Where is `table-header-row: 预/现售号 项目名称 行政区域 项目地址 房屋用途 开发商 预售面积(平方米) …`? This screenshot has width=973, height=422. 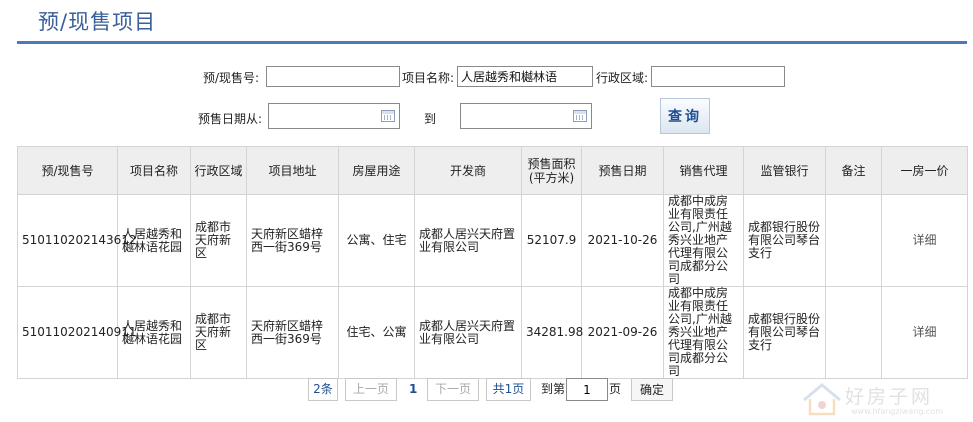 table-header-row: 预/现售号 项目名称 行政区域 项目地址 房屋用途 开发商 预售面积(平方米) … is located at coordinates (492, 170).